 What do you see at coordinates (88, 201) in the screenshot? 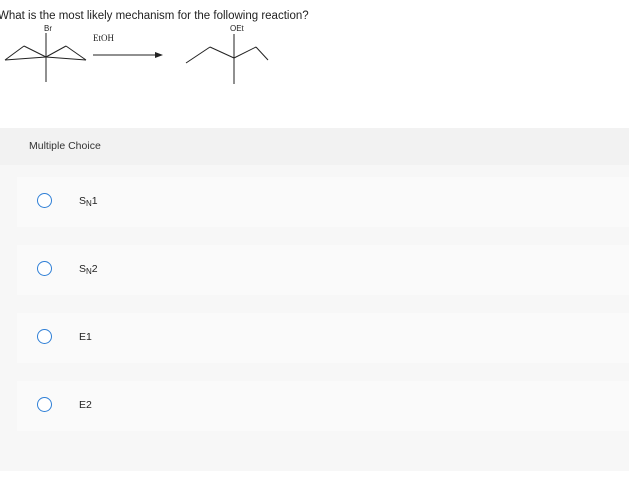
I see `option-label: SN1` at bounding box center [88, 201].